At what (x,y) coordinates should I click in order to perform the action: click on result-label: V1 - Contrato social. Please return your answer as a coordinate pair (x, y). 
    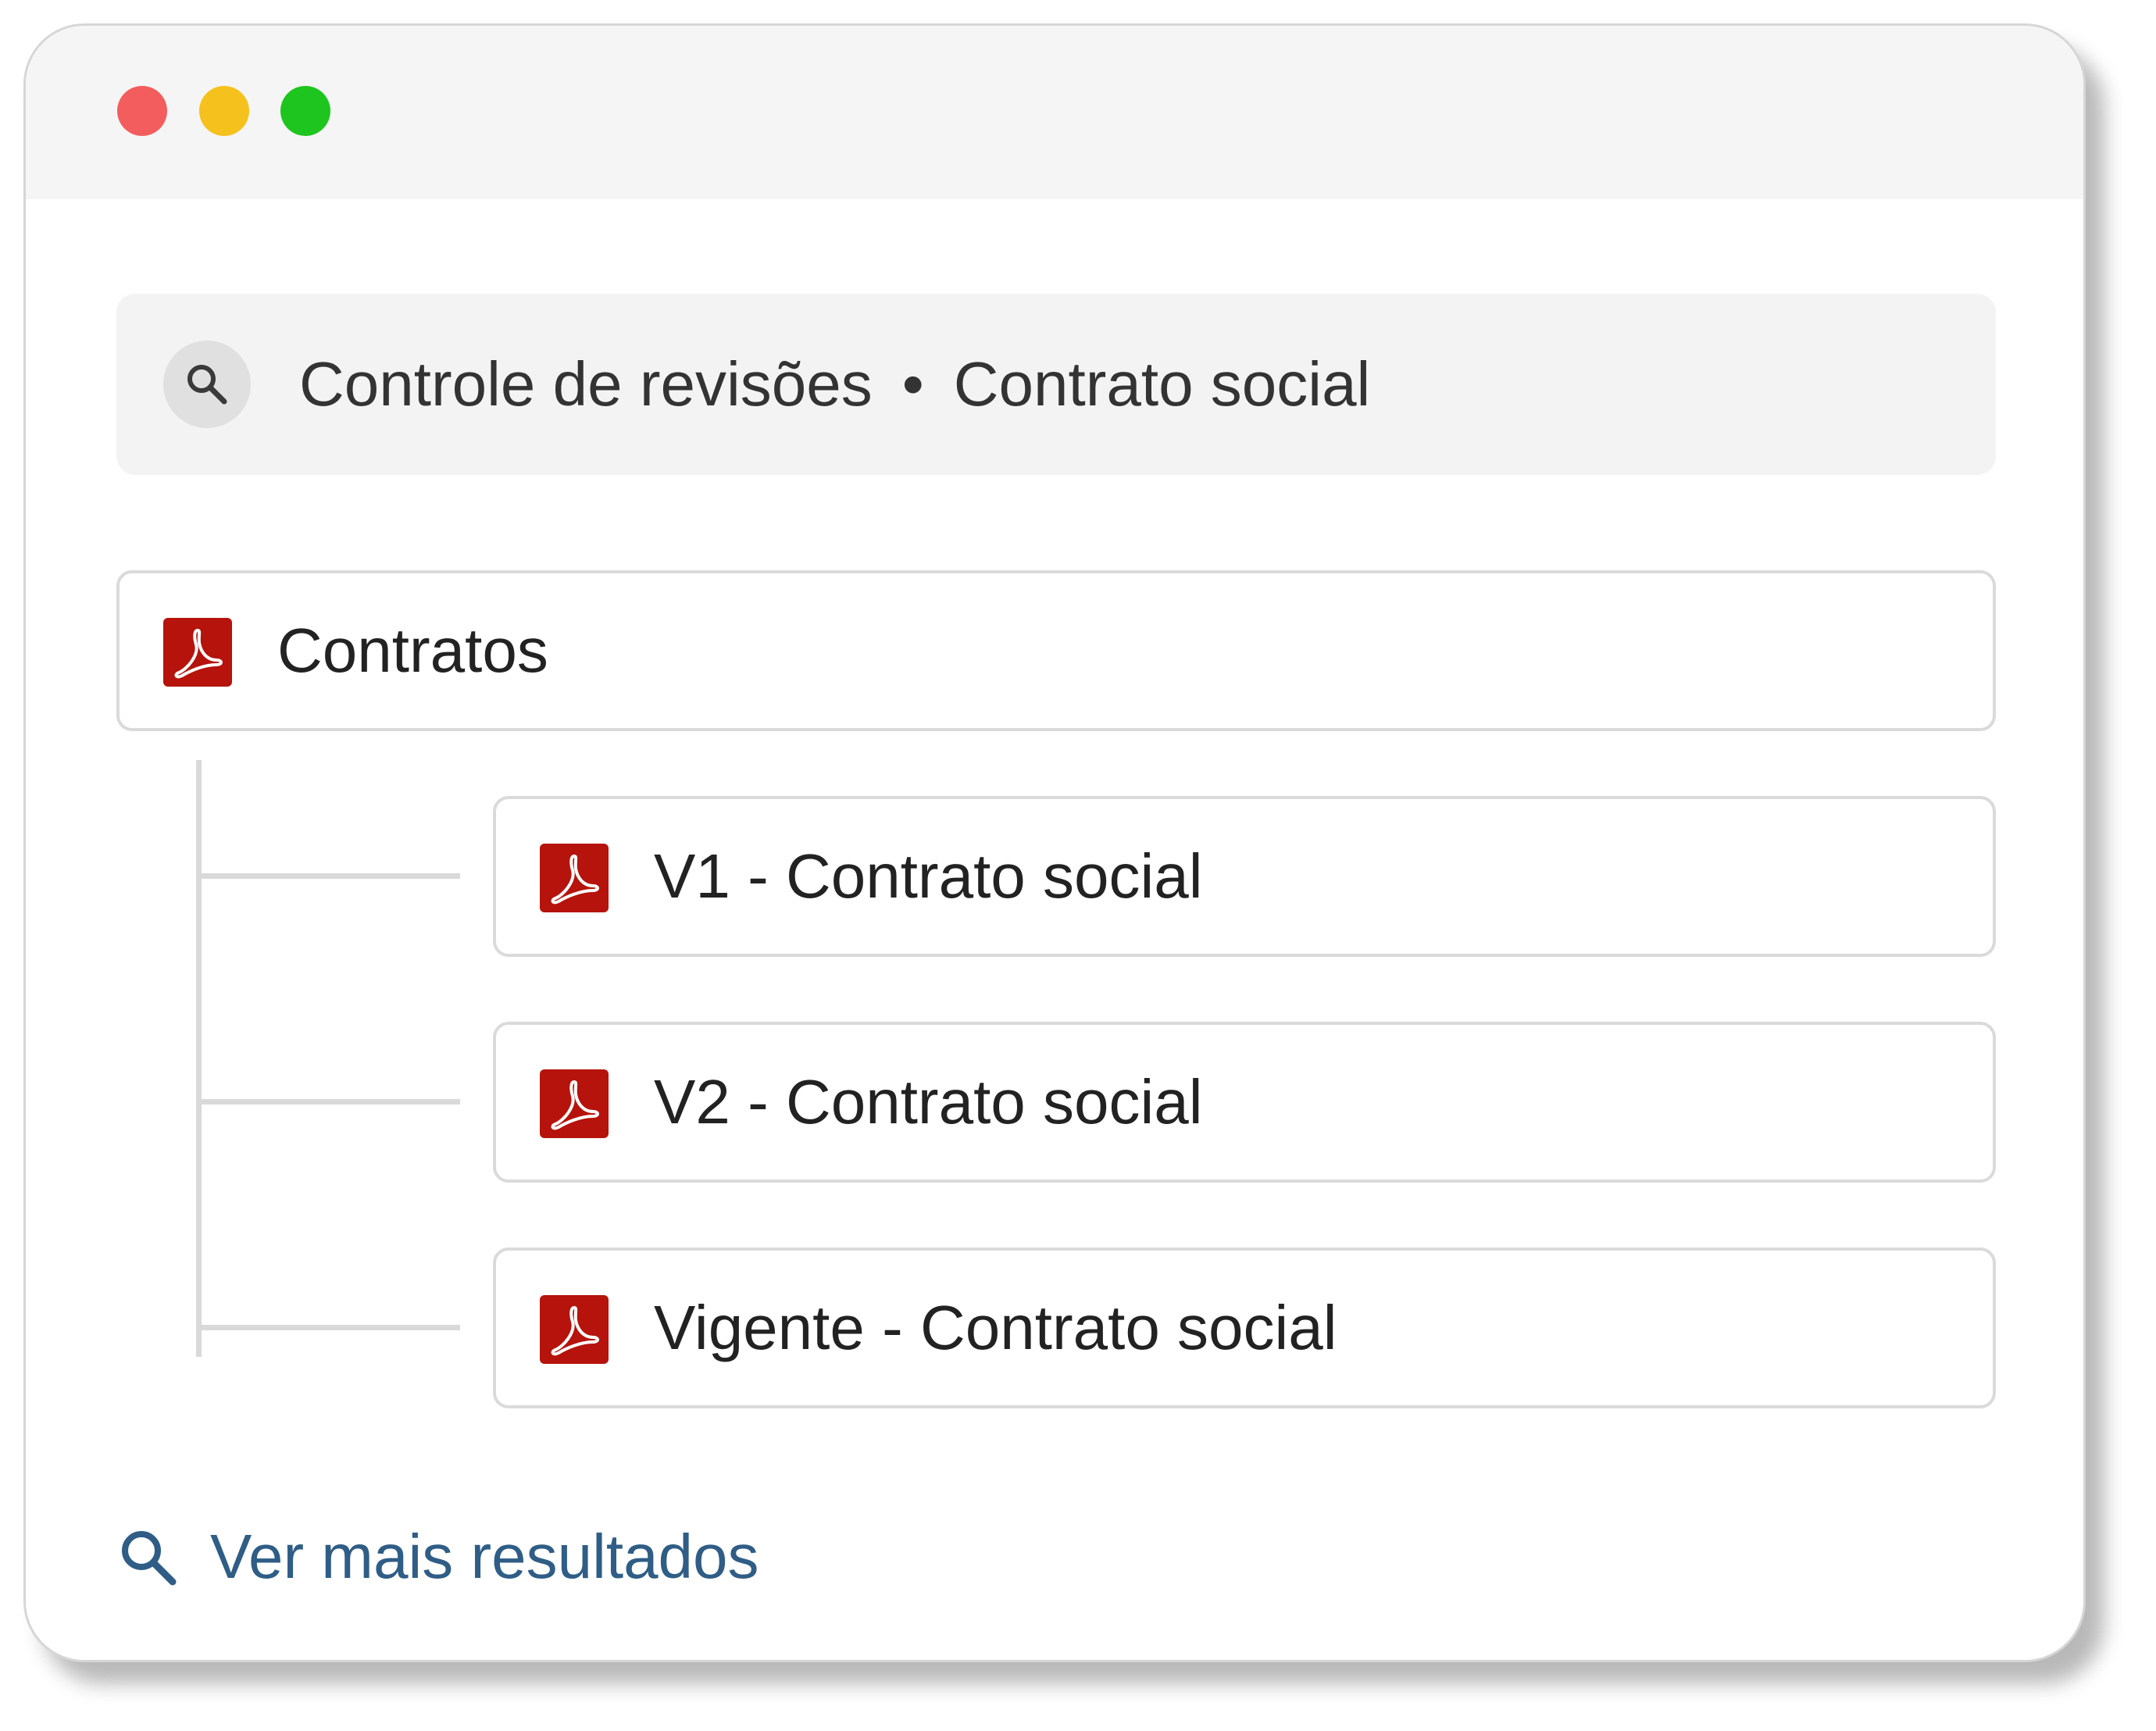
    Looking at the image, I should click on (928, 876).